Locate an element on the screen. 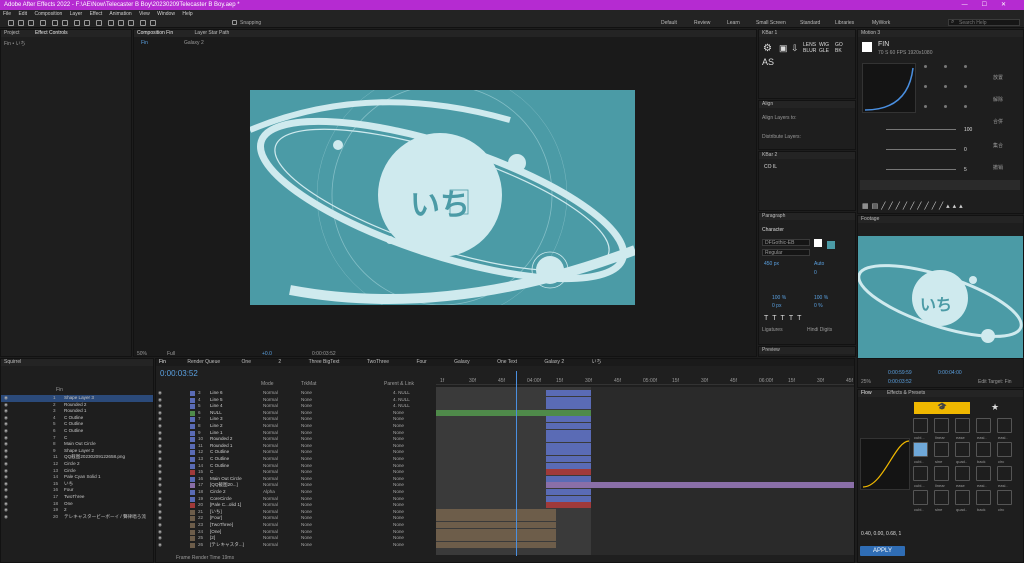 The height and width of the screenshot is (563, 1024). squirrel-layer-row: ◉ 1 Shape Layer 3 is located at coordinates (77, 398).